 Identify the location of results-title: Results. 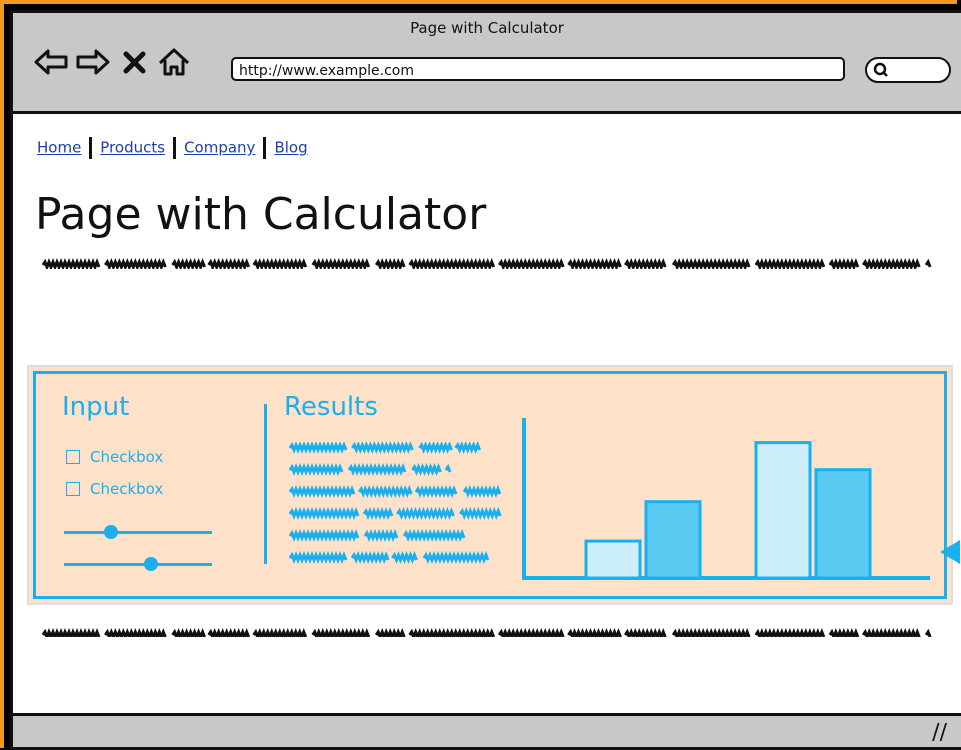
(331, 407).